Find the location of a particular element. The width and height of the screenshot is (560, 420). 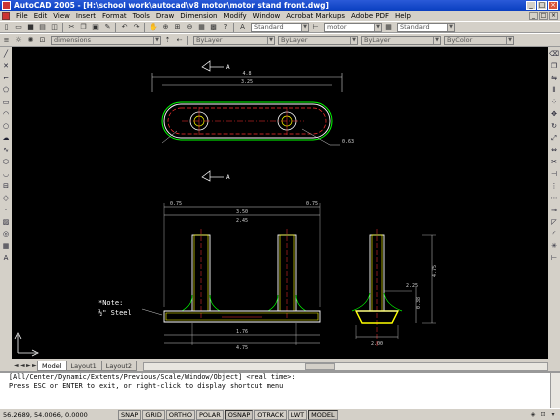

scrollbar-thumb is located at coordinates (320, 366).